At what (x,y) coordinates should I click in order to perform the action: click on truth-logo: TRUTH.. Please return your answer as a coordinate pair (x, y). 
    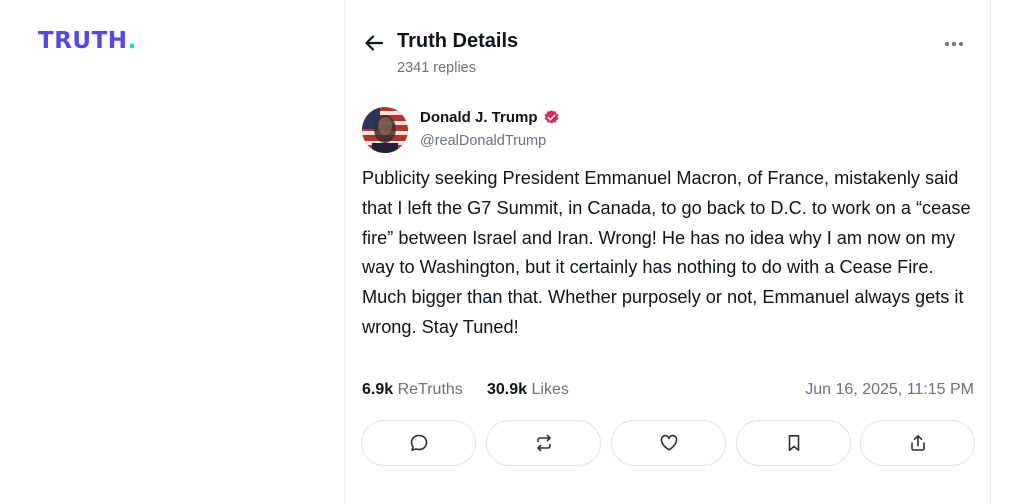
    Looking at the image, I should click on (87, 41).